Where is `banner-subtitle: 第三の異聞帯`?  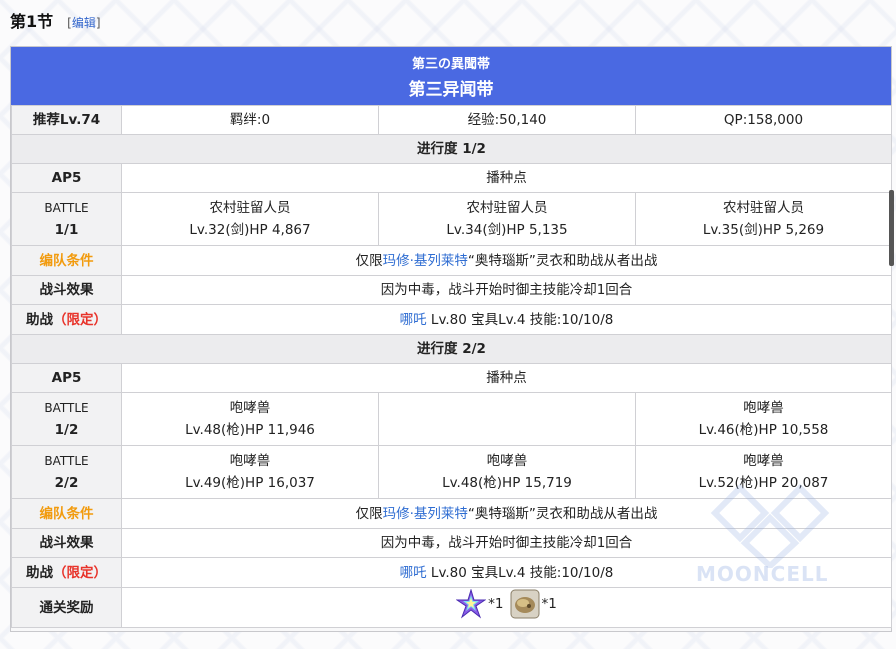 banner-subtitle: 第三の異聞帯 is located at coordinates (450, 64).